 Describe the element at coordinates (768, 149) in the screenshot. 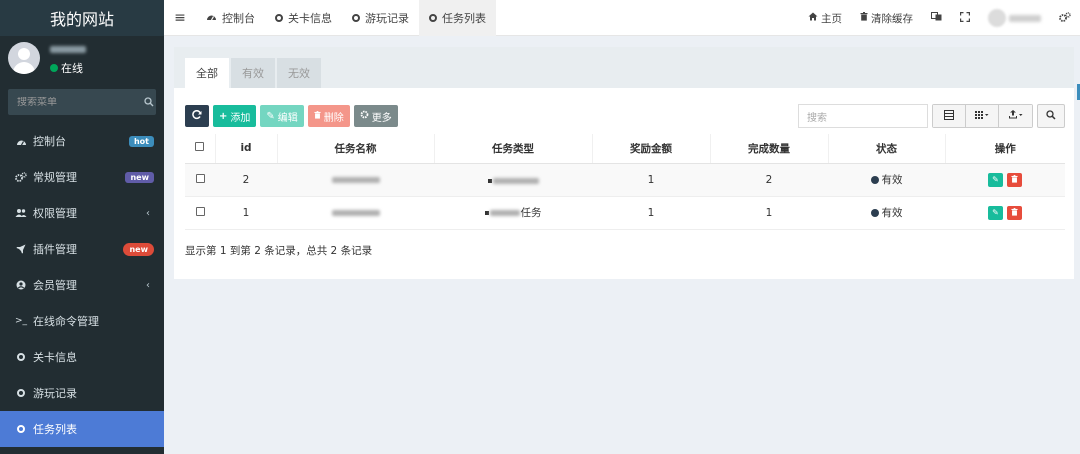

I see `col-completed-count: 完成数量` at that location.